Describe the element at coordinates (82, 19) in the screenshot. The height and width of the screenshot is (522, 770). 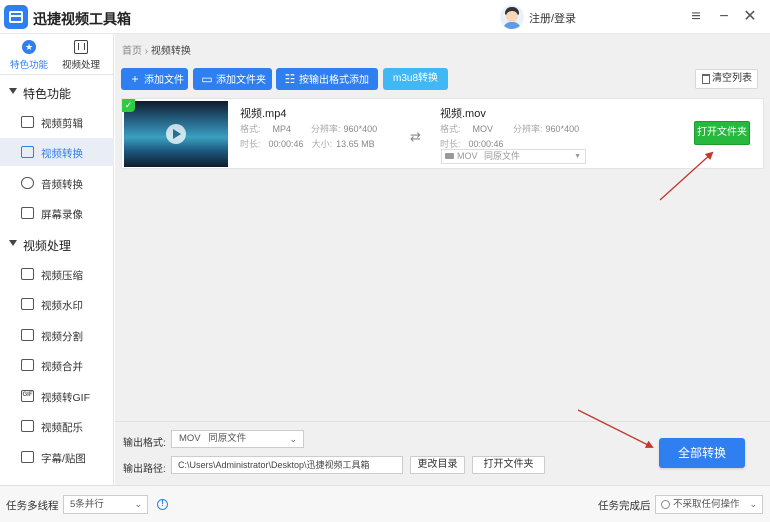
I see `app-title: 迅捷视频工具箱` at that location.